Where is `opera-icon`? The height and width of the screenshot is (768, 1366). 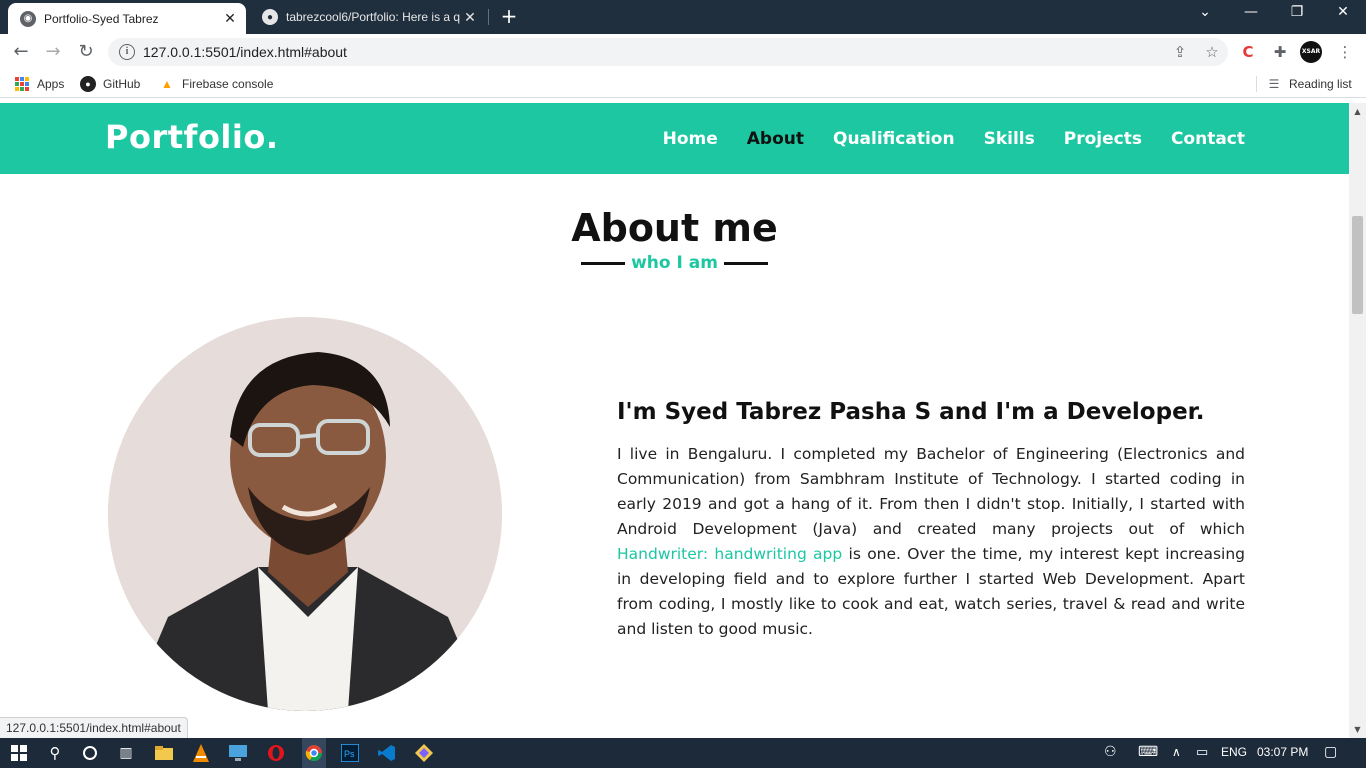
opera-icon is located at coordinates (276, 753).